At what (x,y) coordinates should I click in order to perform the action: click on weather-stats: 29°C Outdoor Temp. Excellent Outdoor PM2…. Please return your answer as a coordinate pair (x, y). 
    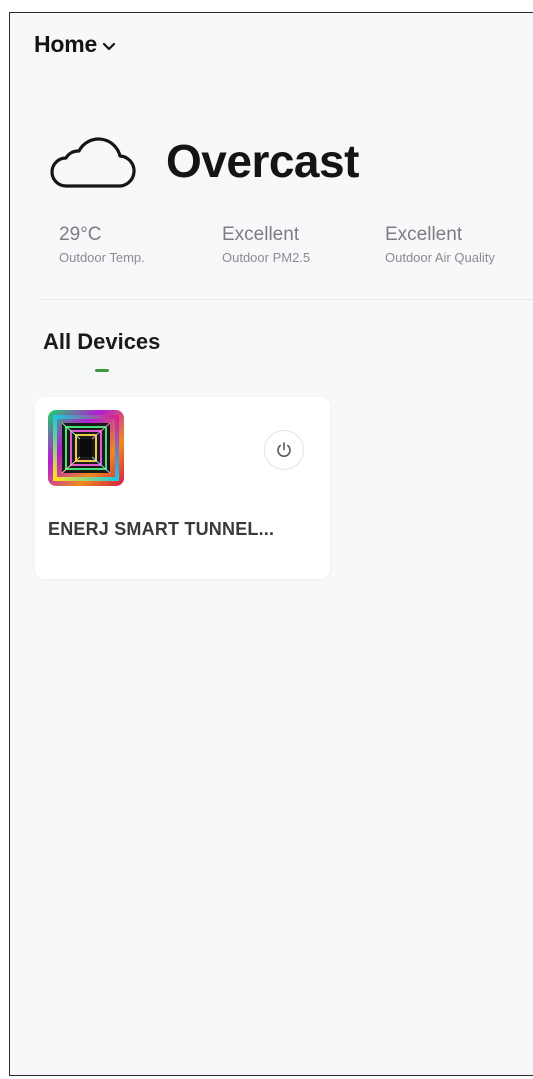
    Looking at the image, I should click on (296, 245).